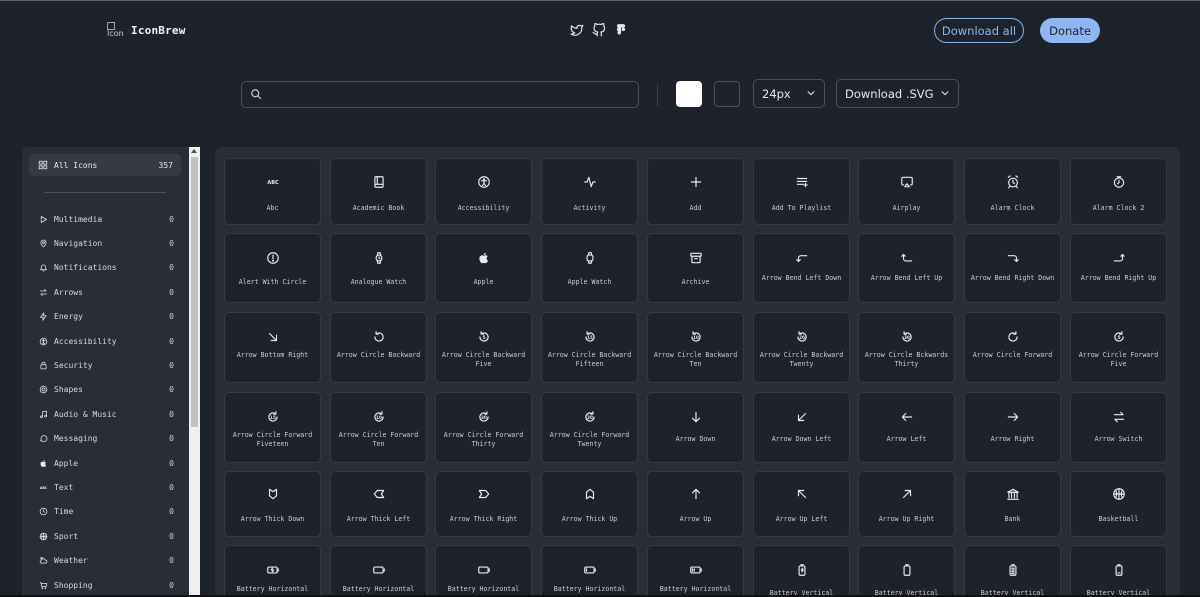 The width and height of the screenshot is (1200, 597). I want to click on category-all-icons: All Icons 357, so click(105, 165).